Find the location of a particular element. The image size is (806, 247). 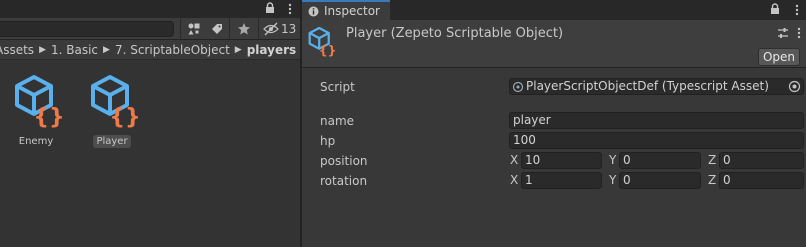

rotation-z-label: Z is located at coordinates (712, 180).